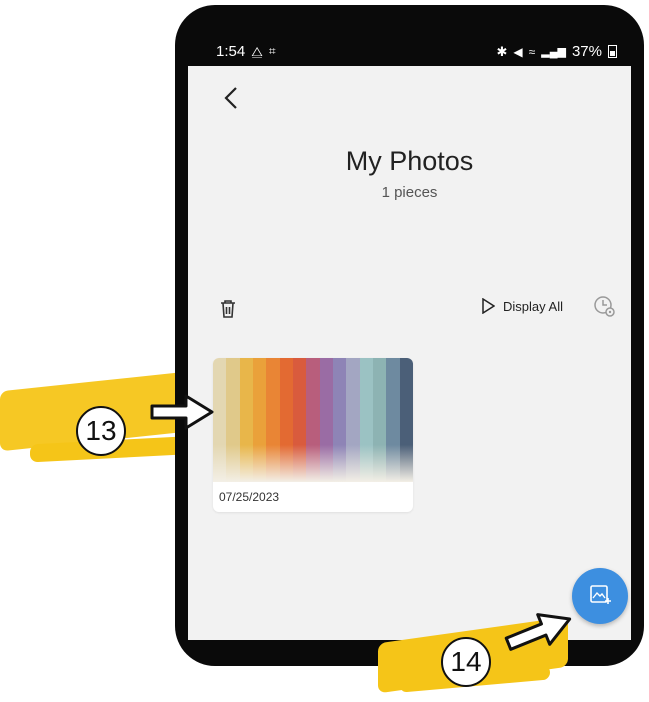  I want to click on clock-settings-icon, so click(604, 306).